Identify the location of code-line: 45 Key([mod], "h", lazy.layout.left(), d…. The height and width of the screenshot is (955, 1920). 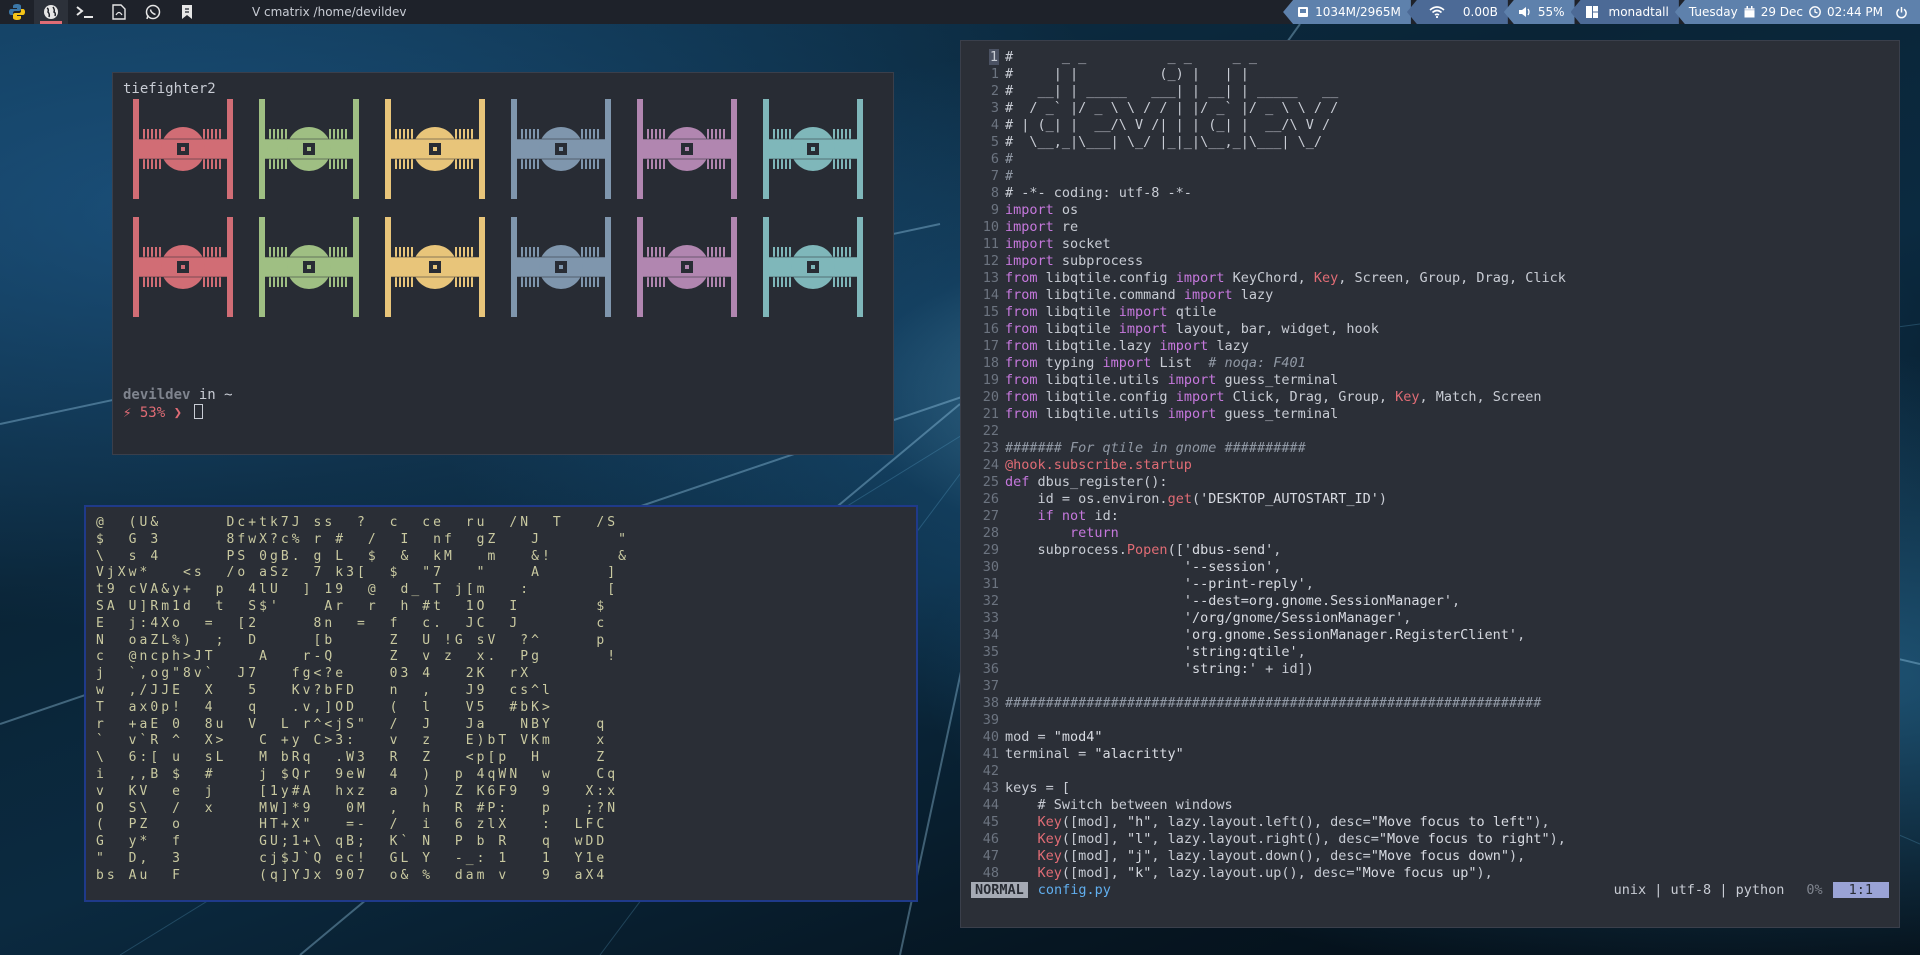
(1430, 822).